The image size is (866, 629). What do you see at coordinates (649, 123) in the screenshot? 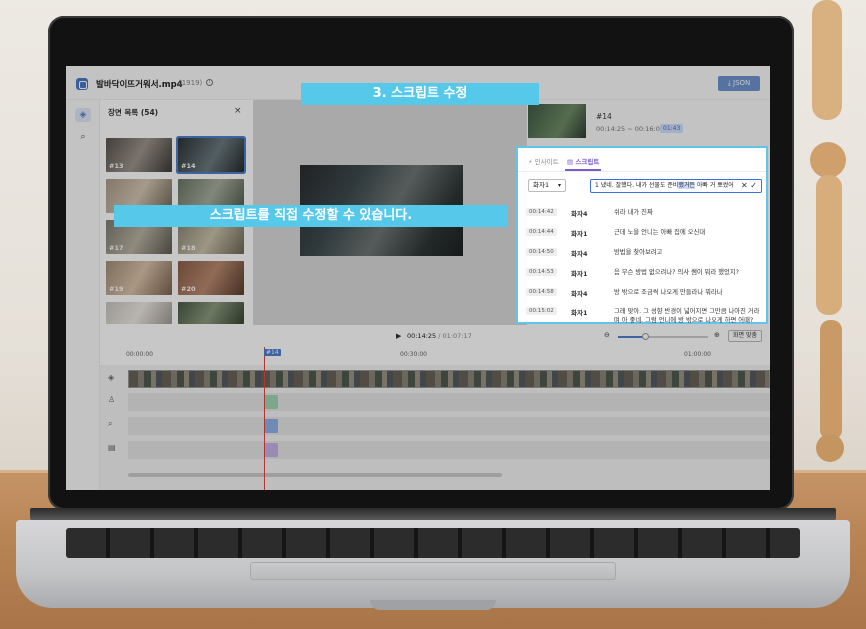
I see `scene-detail: #14 00:14:25 ~ 00:16:09 01:43` at bounding box center [649, 123].